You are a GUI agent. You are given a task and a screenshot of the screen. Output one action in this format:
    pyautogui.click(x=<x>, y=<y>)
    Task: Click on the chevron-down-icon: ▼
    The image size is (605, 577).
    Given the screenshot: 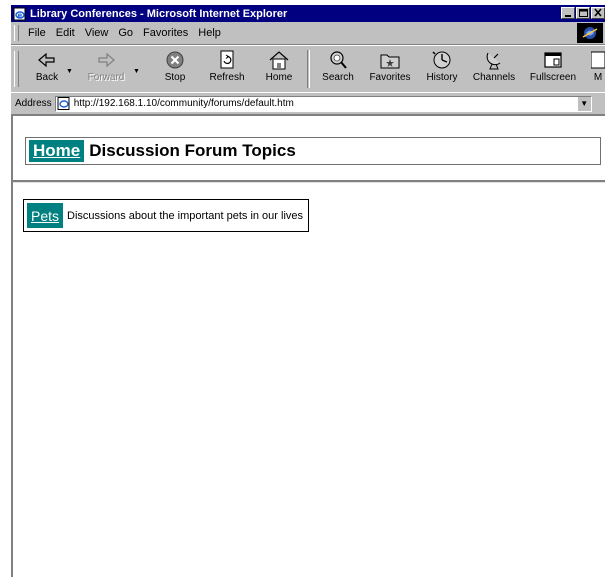 What is the action you would take?
    pyautogui.click(x=584, y=103)
    